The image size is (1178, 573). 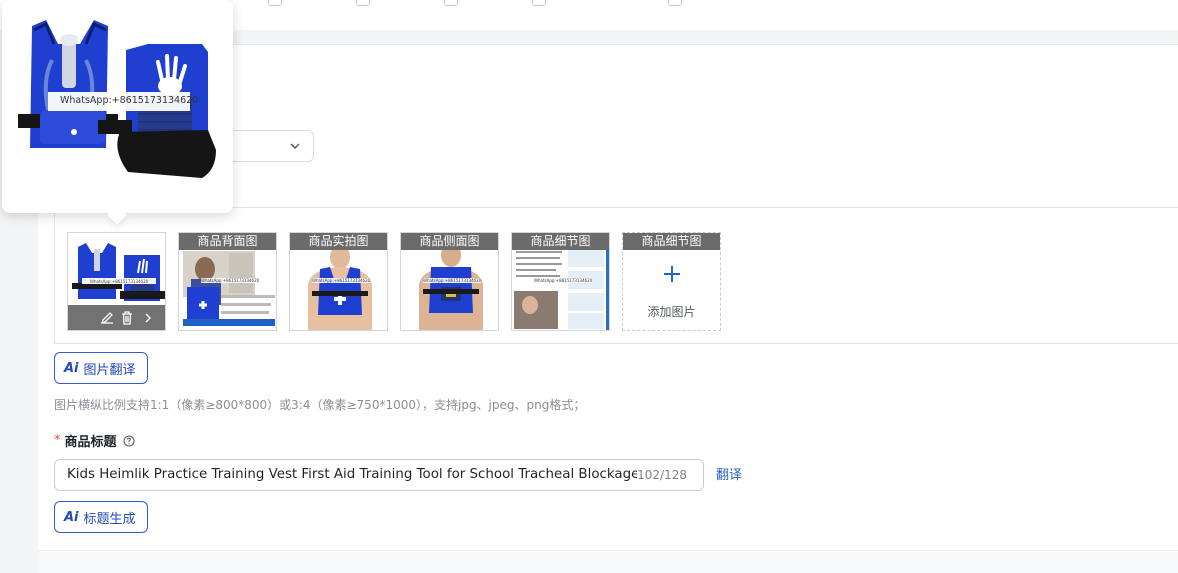 I want to click on gallery-thumb-back: WhatsApp:+8615173134620 商品背面图, so click(x=227, y=281).